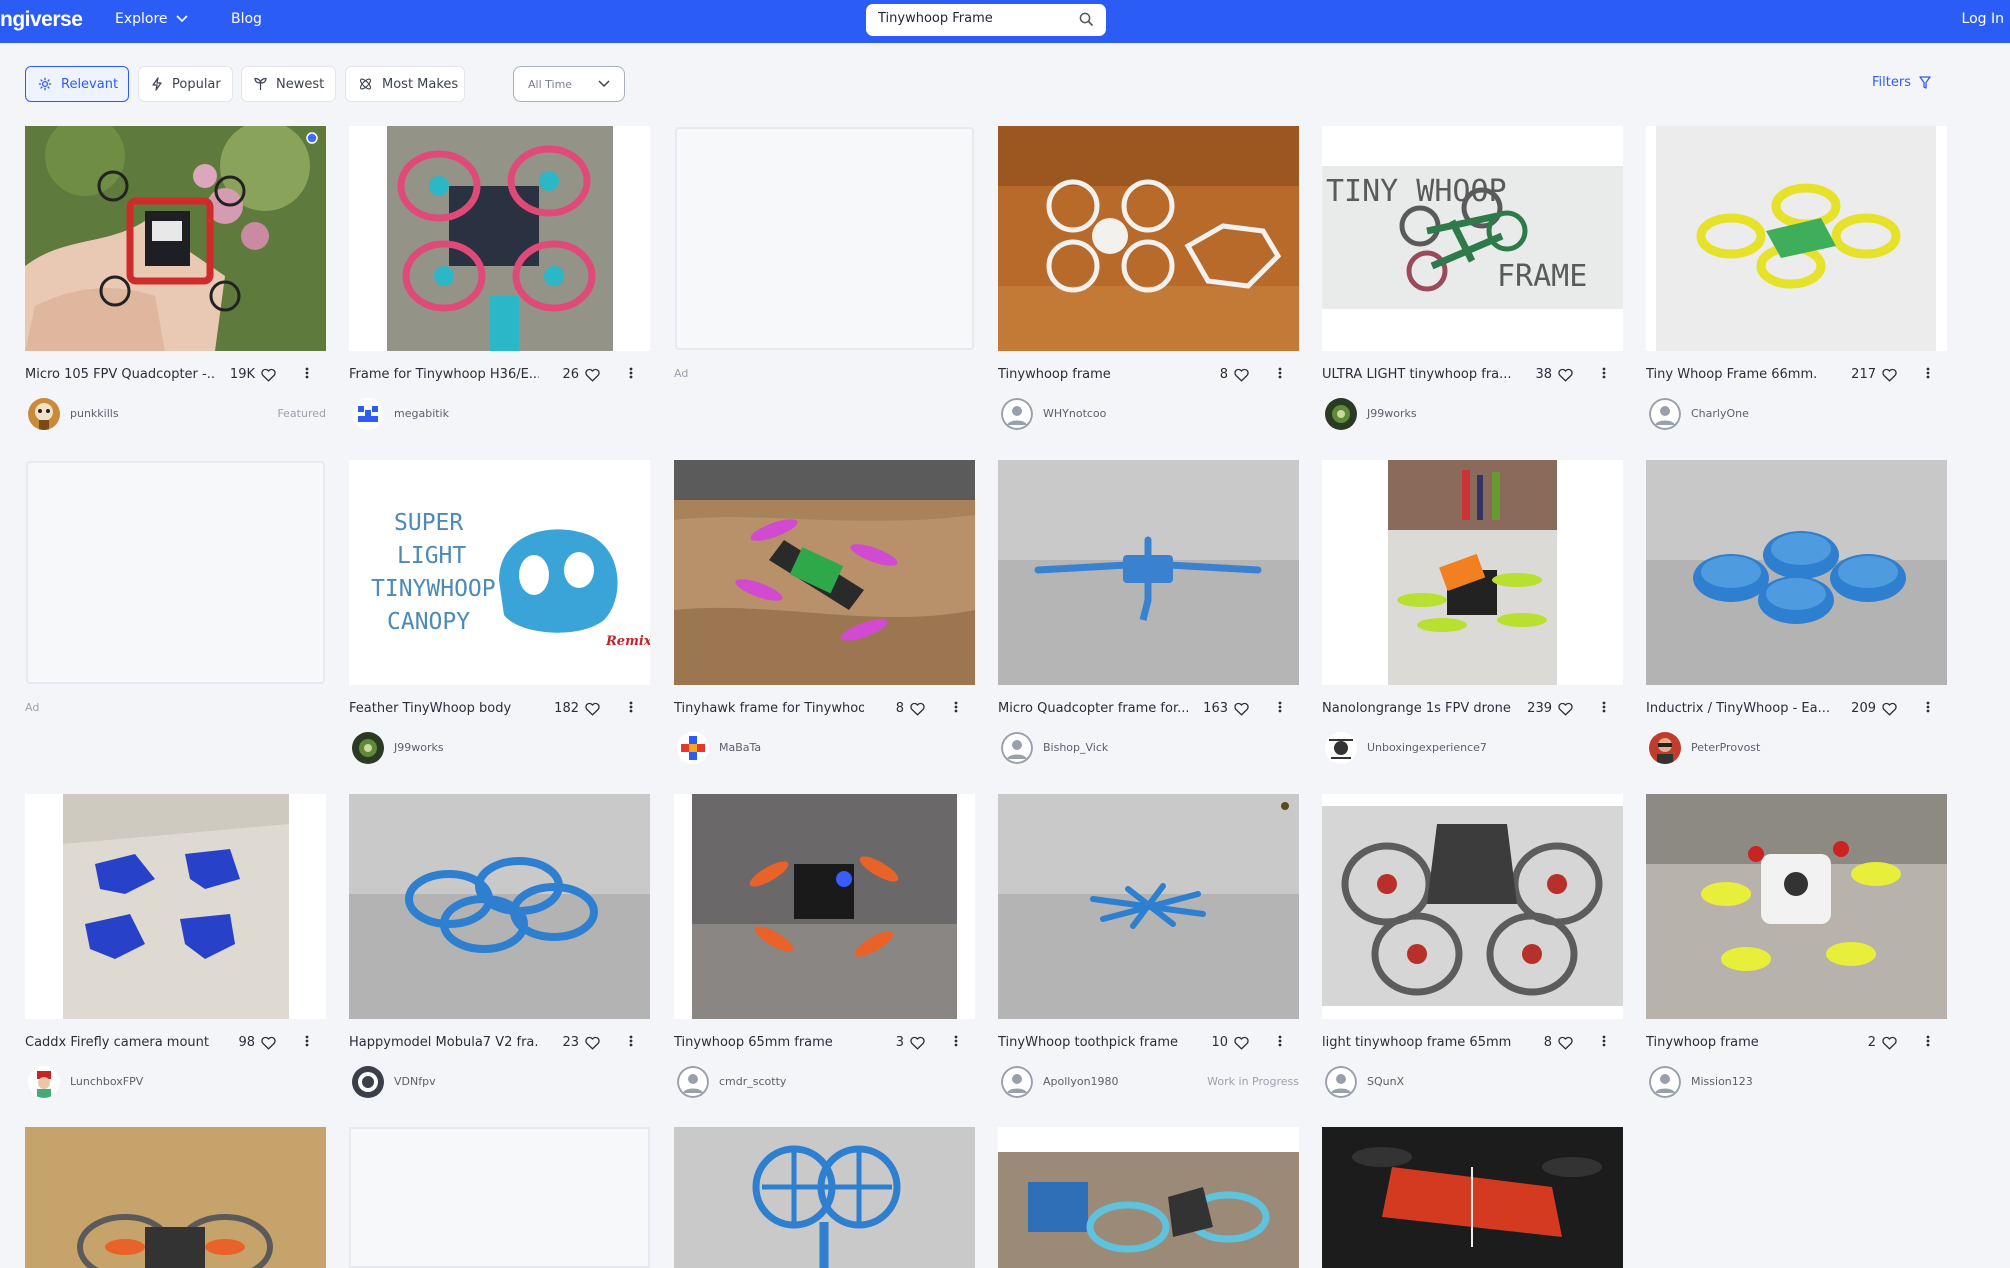  Describe the element at coordinates (1093, 1042) in the screenshot. I see `thing-title: TinyWhoop toothpick frame` at that location.